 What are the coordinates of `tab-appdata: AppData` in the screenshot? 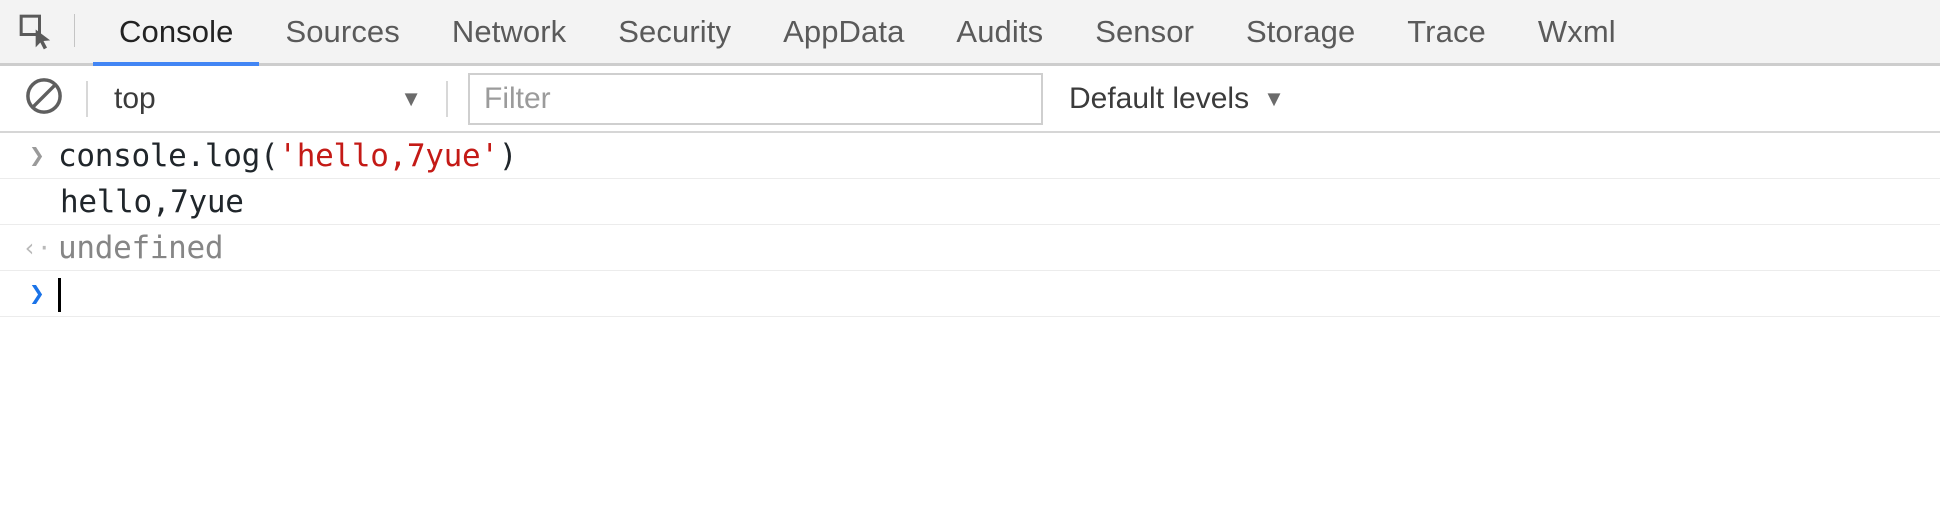 It's located at (843, 31).